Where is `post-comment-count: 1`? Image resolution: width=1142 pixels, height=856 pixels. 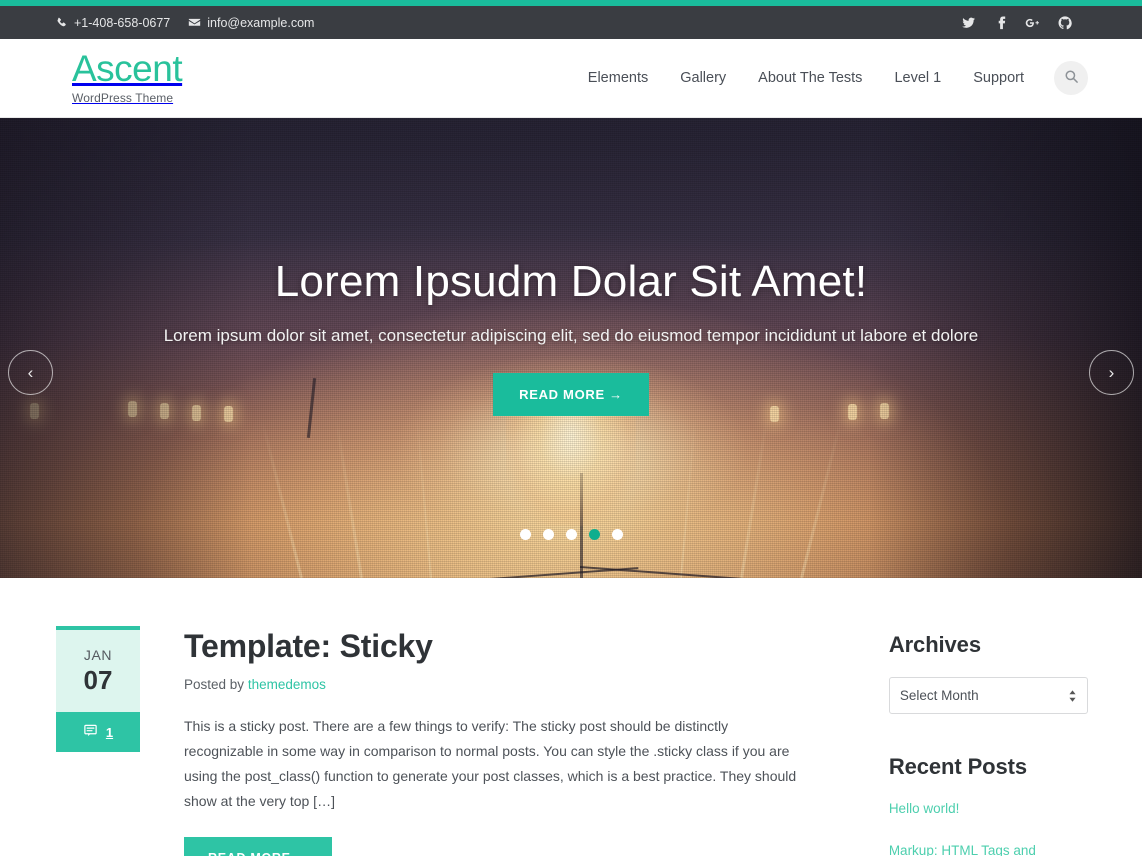 post-comment-count: 1 is located at coordinates (98, 732).